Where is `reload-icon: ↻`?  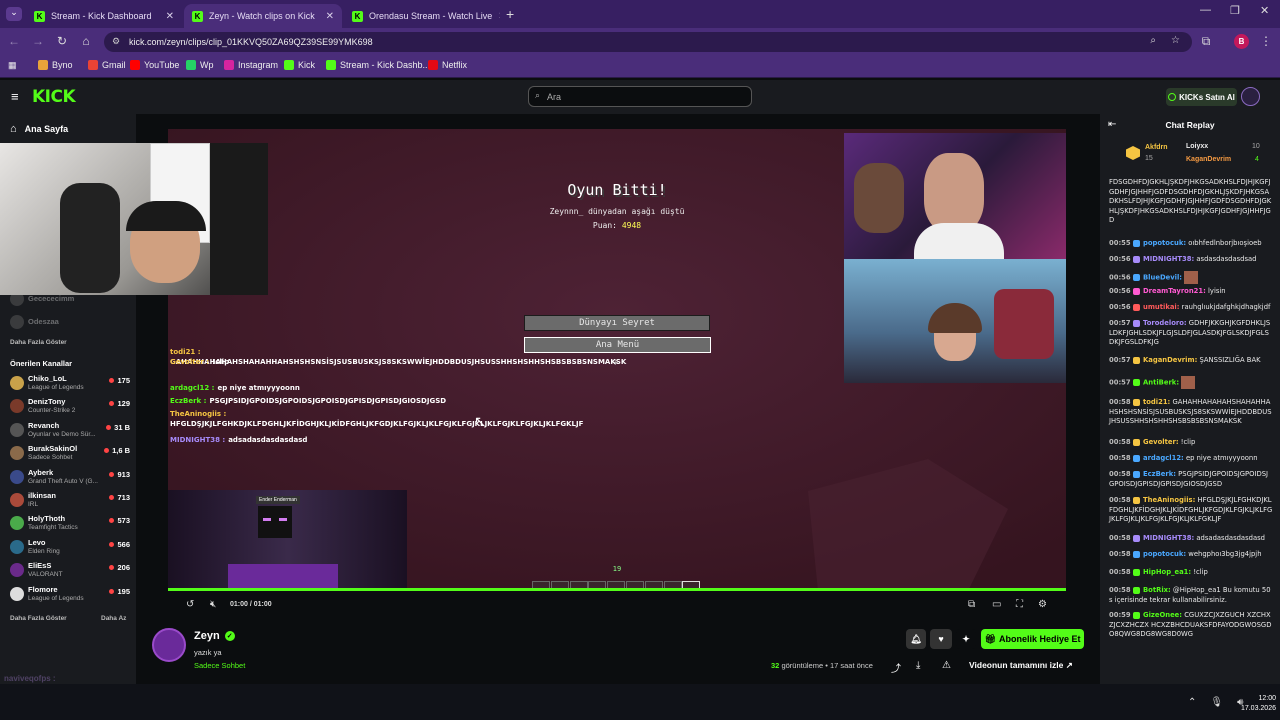 reload-icon: ↻ is located at coordinates (62, 41).